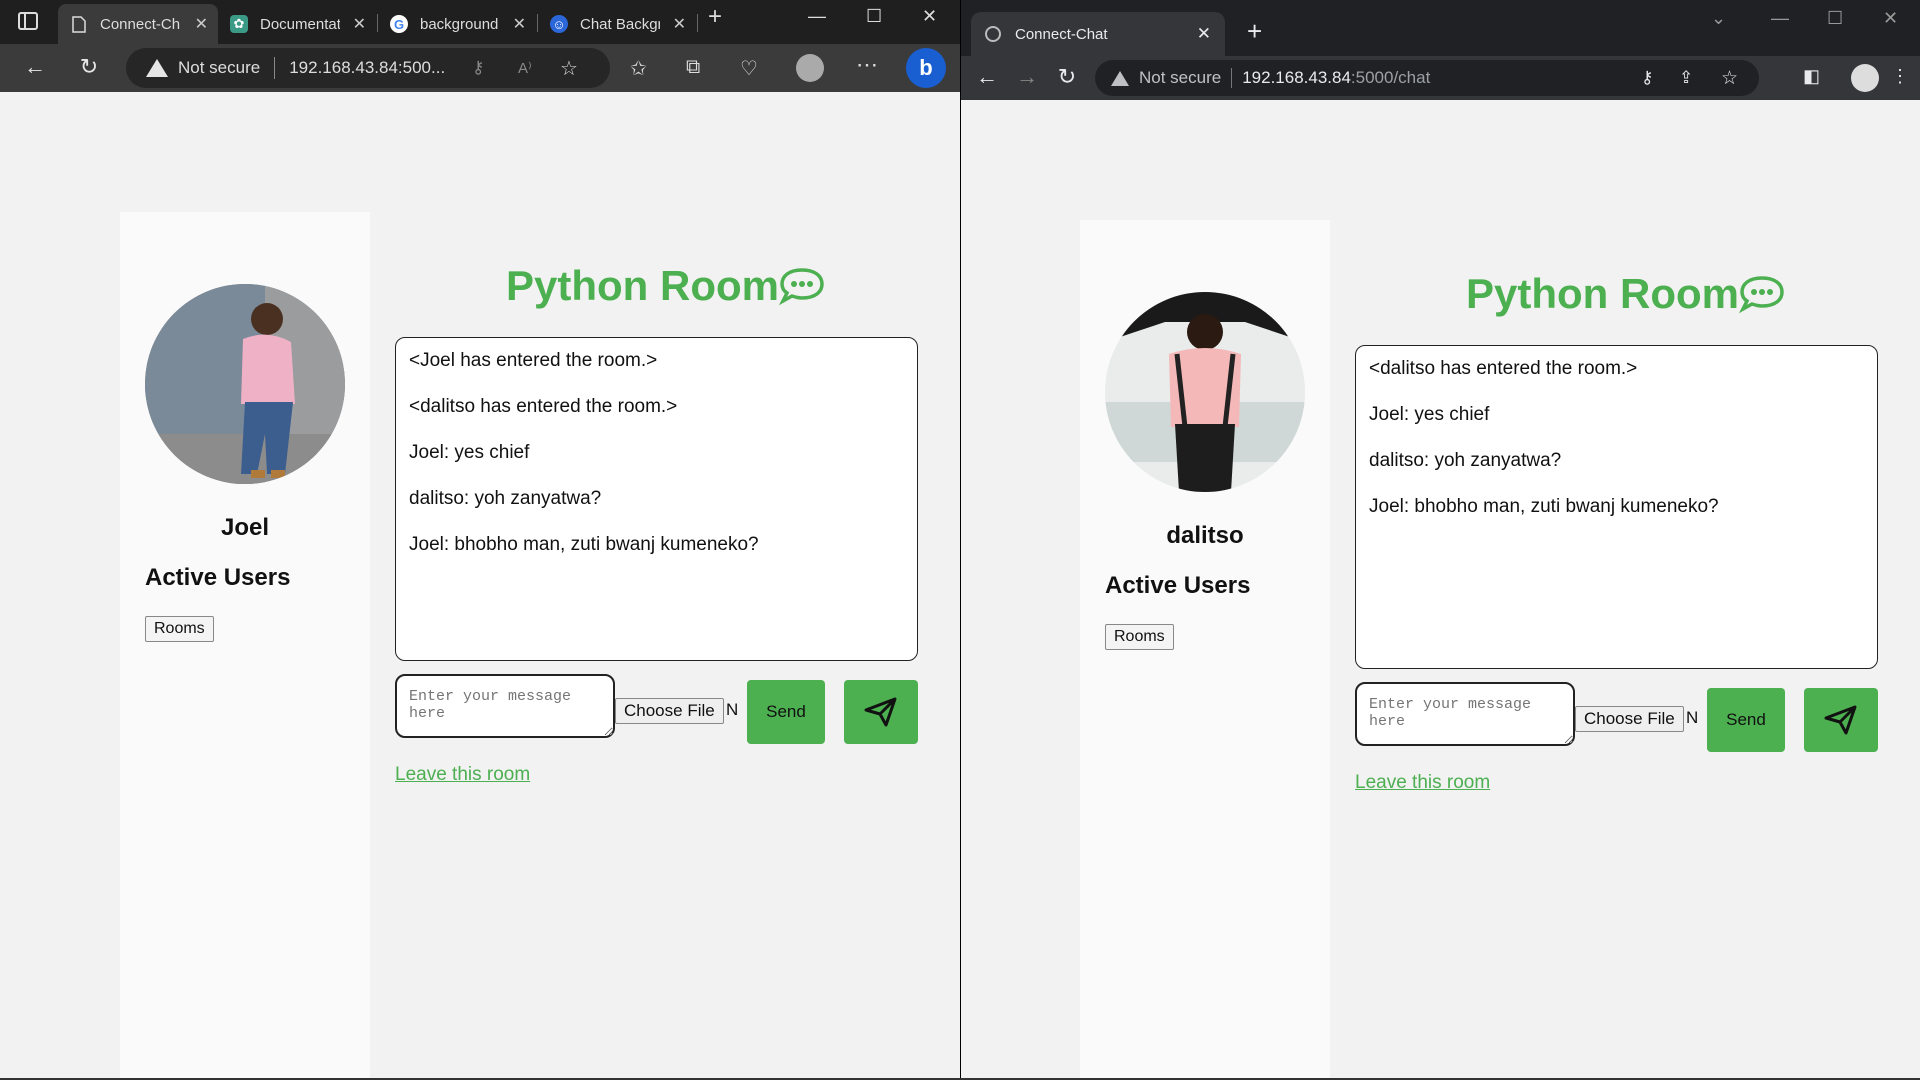  What do you see at coordinates (693, 67) in the screenshot?
I see `collections-icon: ⧉` at bounding box center [693, 67].